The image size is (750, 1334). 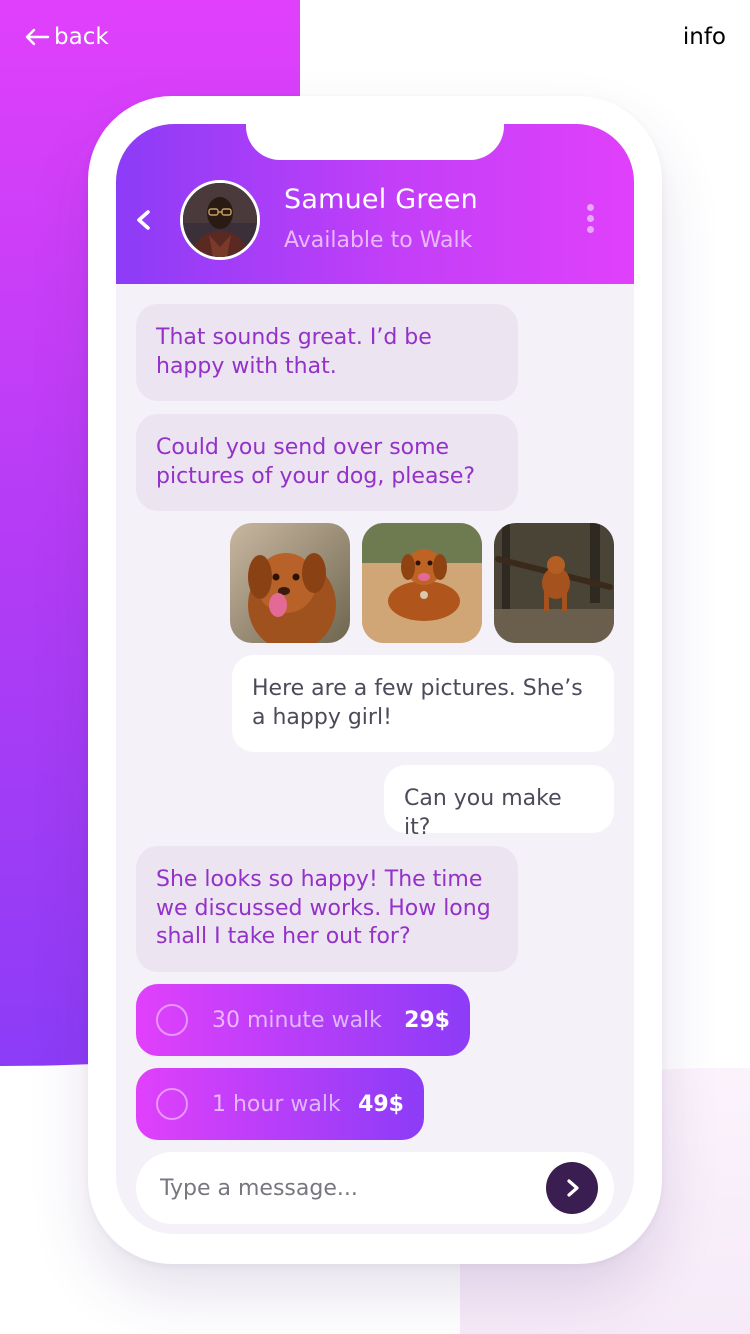 I want to click on message-composer, so click(x=375, y=1188).